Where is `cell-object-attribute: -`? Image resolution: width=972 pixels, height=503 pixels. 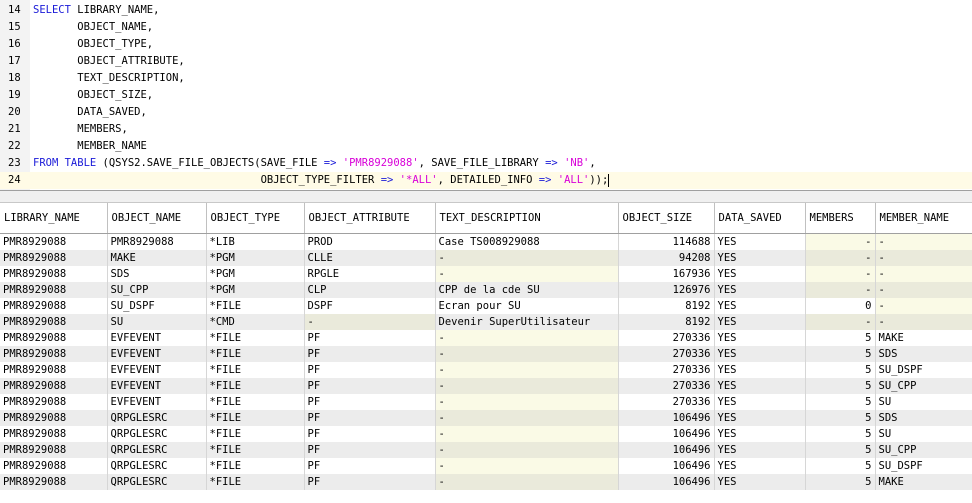
cell-object-attribute: - is located at coordinates (370, 322).